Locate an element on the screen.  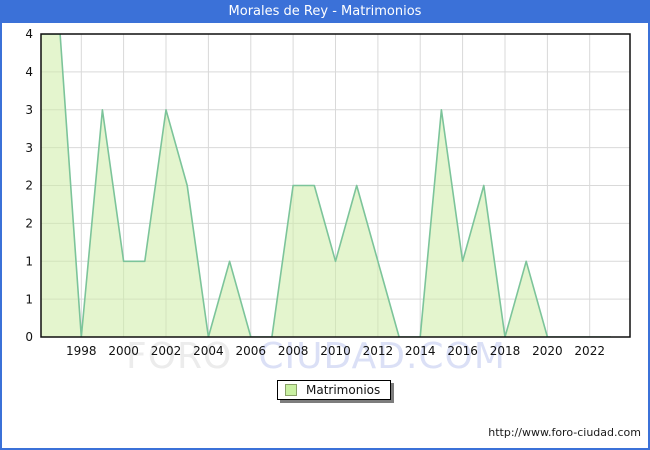
y-axis-labels: 4 4 3 3 2 2 1 1 0 is located at coordinates (29, 185).